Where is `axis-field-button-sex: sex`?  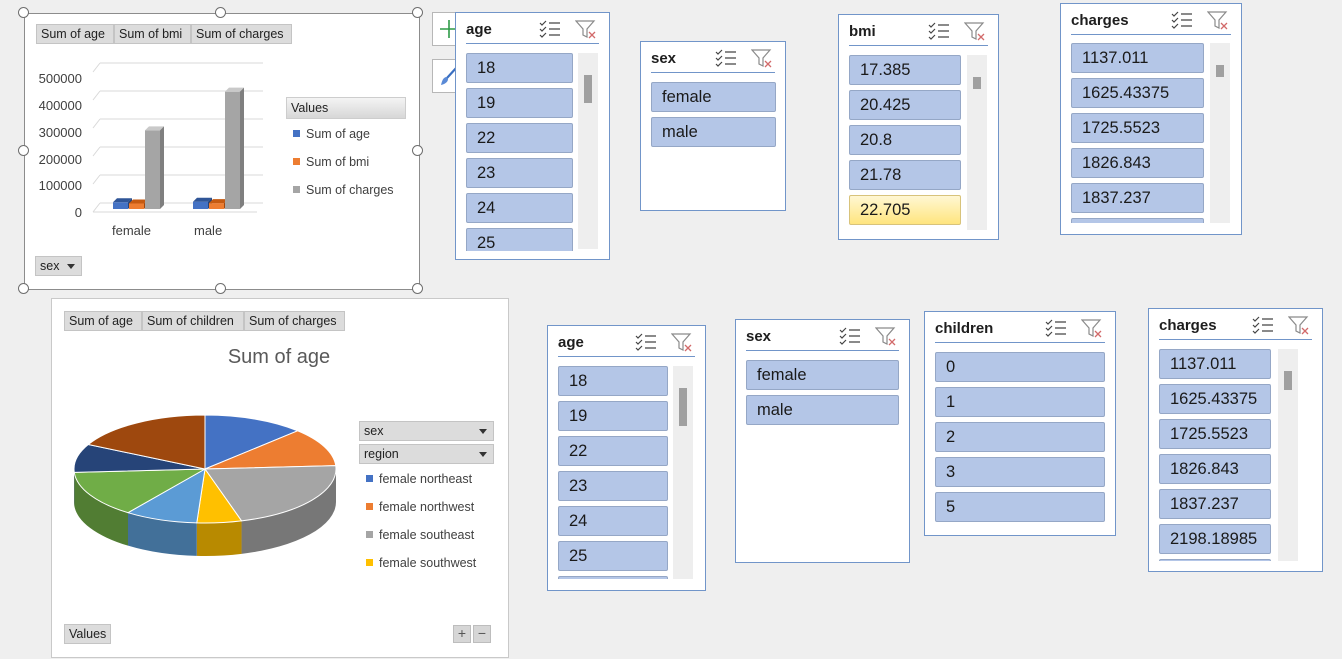
axis-field-button-sex: sex is located at coordinates (58, 266).